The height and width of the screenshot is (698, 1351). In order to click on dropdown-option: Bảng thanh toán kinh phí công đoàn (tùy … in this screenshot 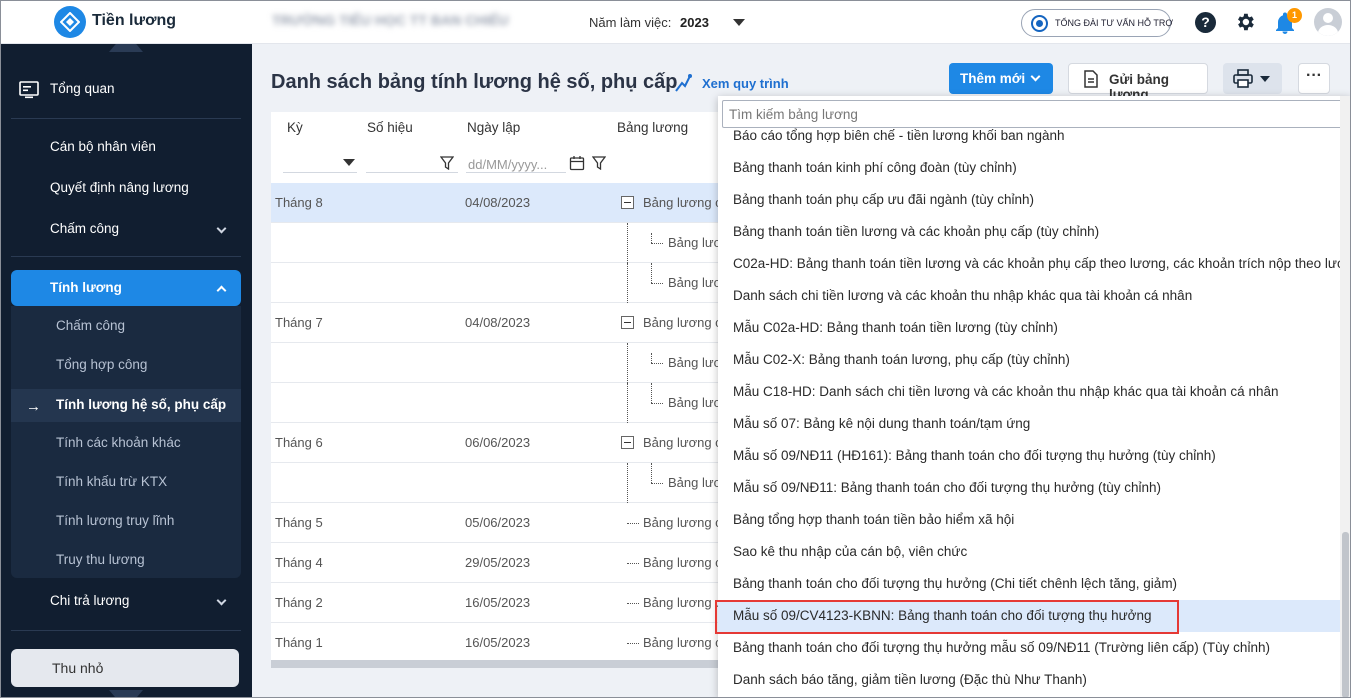, I will do `click(1029, 168)`.